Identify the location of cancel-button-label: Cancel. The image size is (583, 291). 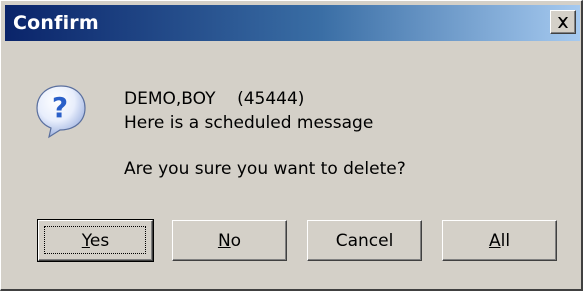
(364, 240).